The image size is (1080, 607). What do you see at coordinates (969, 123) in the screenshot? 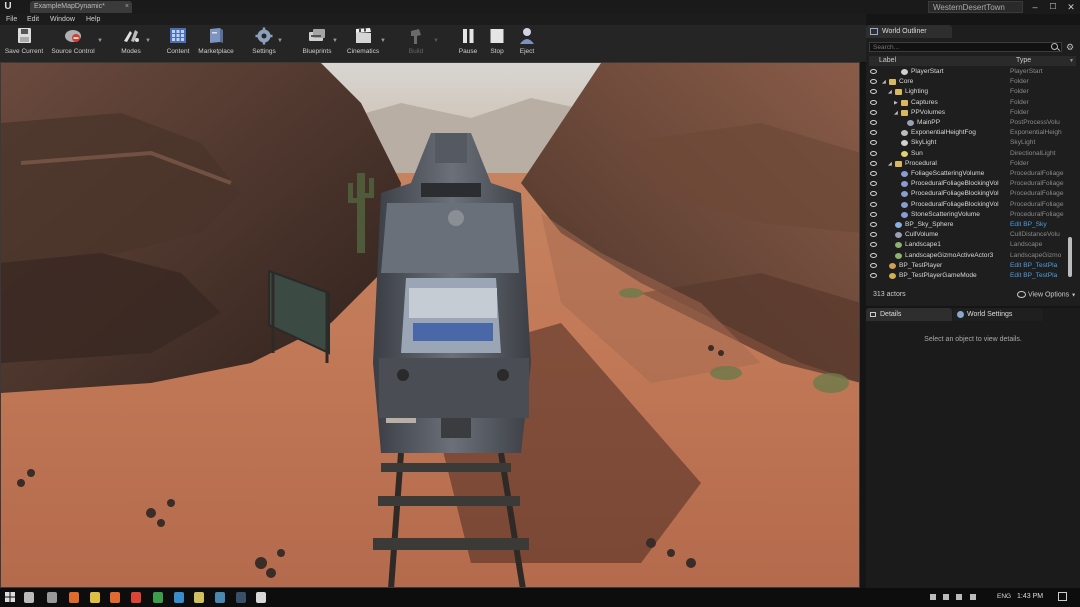
I see `outliner-row: MainPP PostProcessVolu` at bounding box center [969, 123].